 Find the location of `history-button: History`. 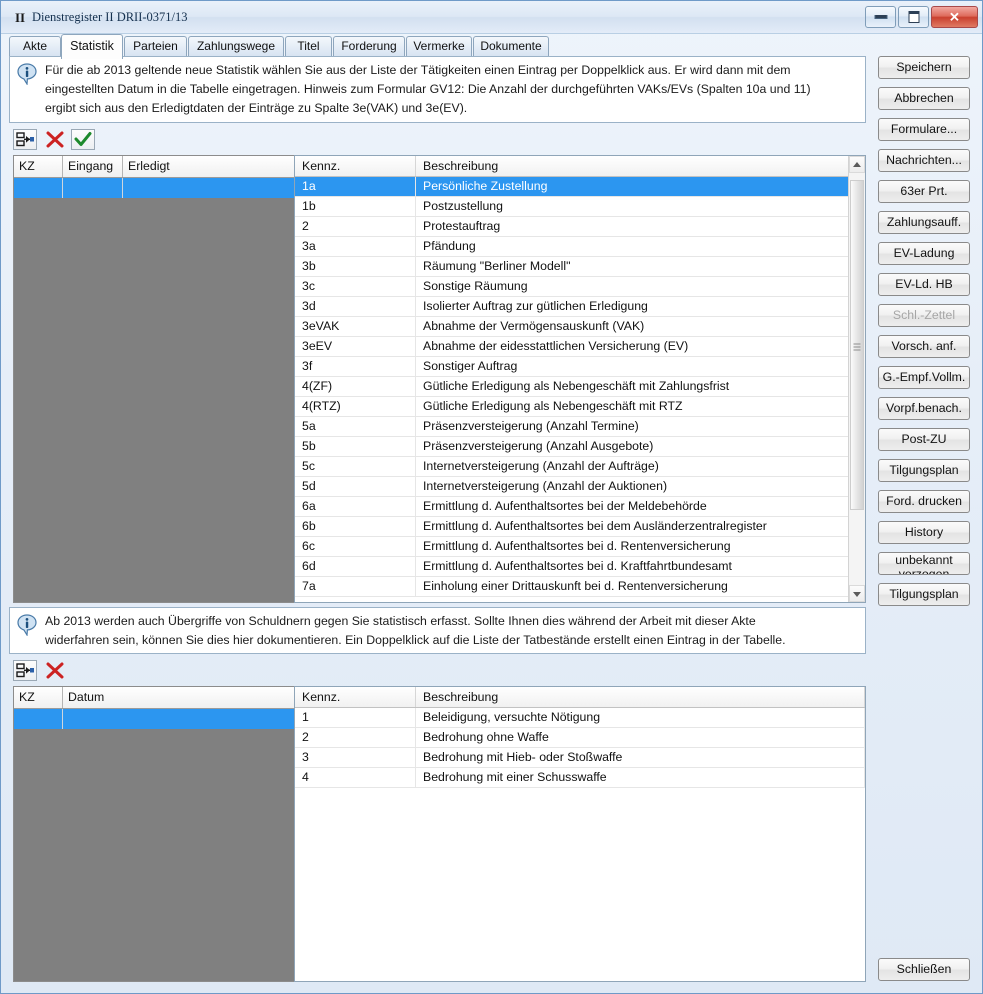

history-button: History is located at coordinates (924, 532).